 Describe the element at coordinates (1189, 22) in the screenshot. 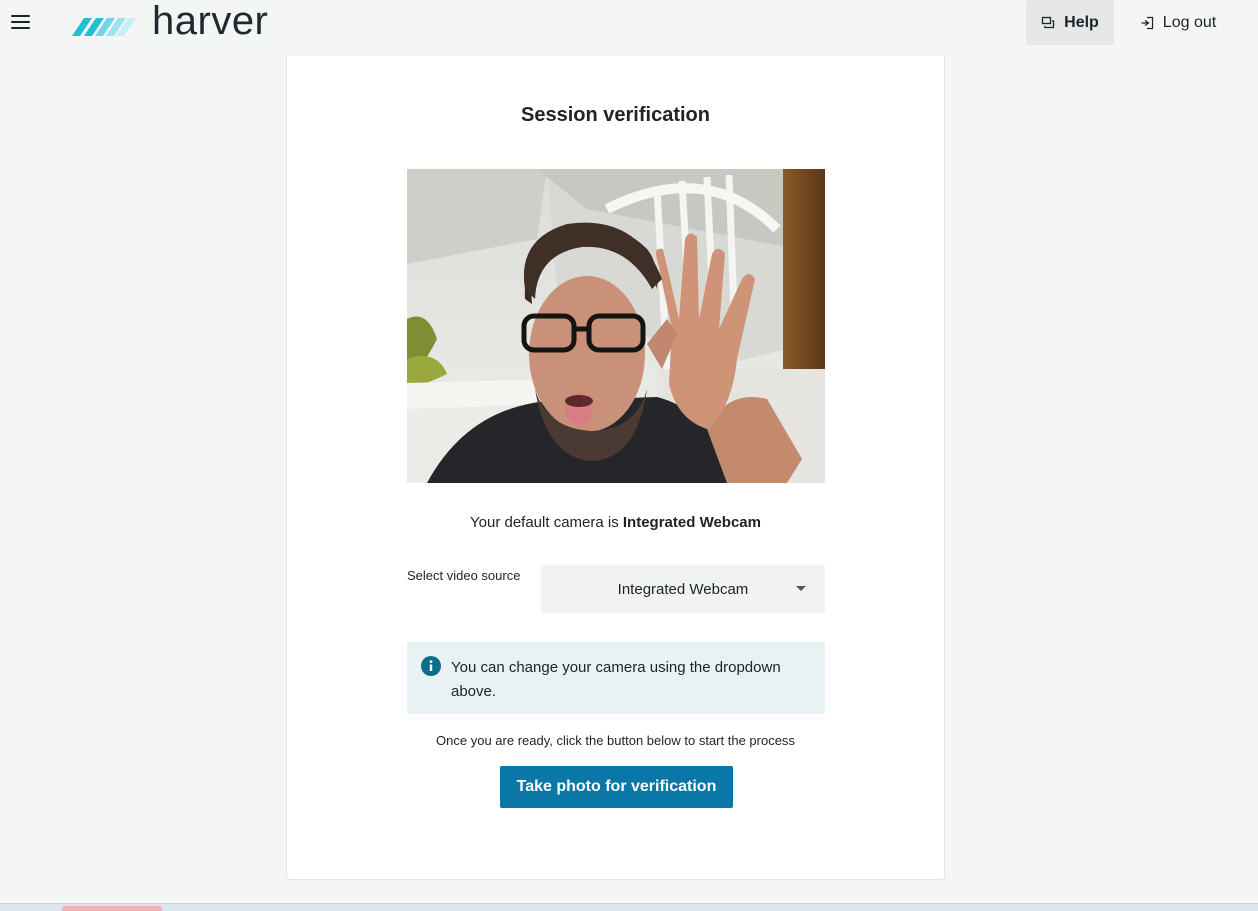

I see `logout-label: Log out` at that location.